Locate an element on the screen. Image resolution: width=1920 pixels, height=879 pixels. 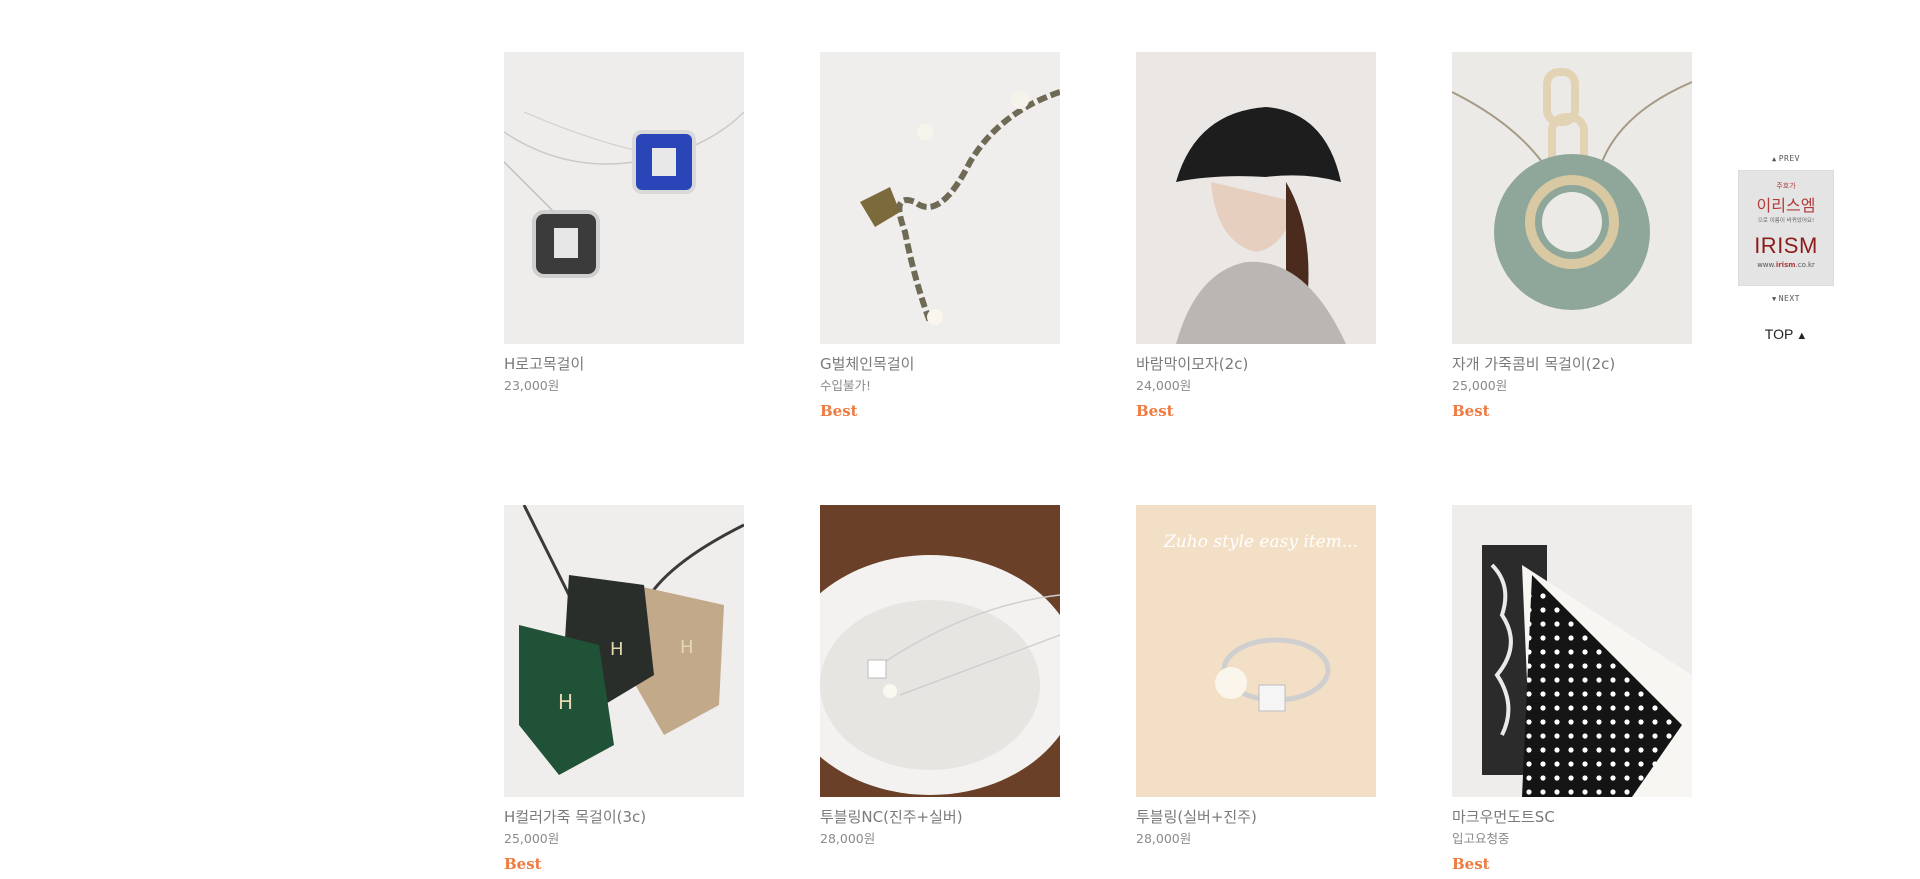
product-image: H H H is located at coordinates (624, 651).